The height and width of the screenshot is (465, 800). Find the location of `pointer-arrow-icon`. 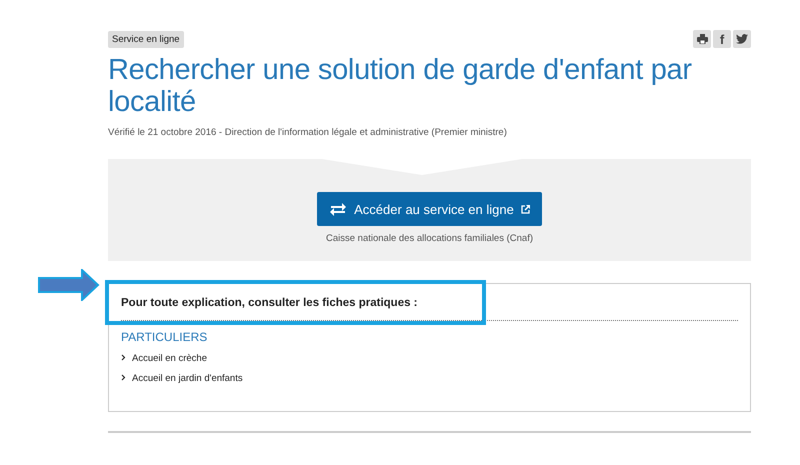

pointer-arrow-icon is located at coordinates (69, 285).